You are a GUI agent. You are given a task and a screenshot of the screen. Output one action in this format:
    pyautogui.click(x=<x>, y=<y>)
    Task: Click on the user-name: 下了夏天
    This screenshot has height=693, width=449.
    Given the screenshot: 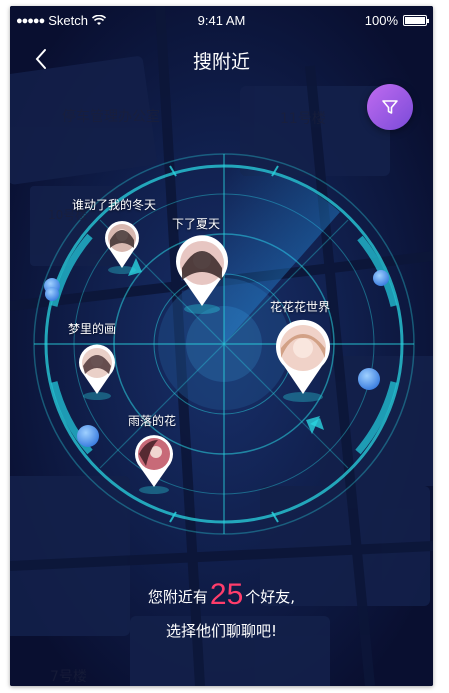 What is the action you would take?
    pyautogui.click(x=196, y=224)
    